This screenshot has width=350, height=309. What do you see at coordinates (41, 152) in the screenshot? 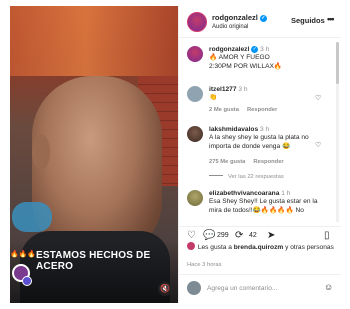
I see `video-subject-ear` at bounding box center [41, 152].